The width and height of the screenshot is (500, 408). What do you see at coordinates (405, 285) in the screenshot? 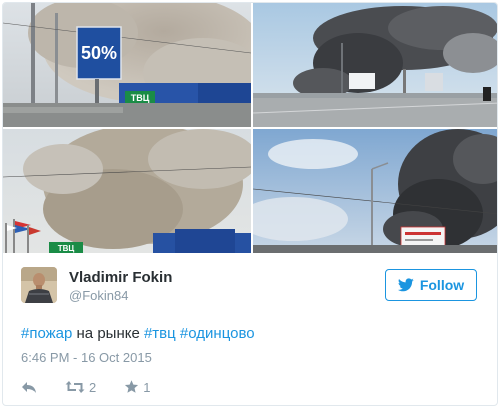
I see `twitter-bird-icon` at bounding box center [405, 285].